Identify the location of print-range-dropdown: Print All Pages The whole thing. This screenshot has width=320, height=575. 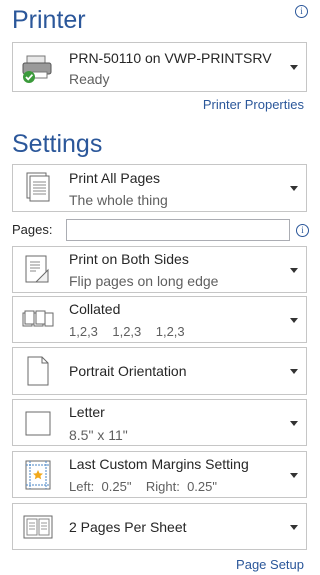
(159, 188).